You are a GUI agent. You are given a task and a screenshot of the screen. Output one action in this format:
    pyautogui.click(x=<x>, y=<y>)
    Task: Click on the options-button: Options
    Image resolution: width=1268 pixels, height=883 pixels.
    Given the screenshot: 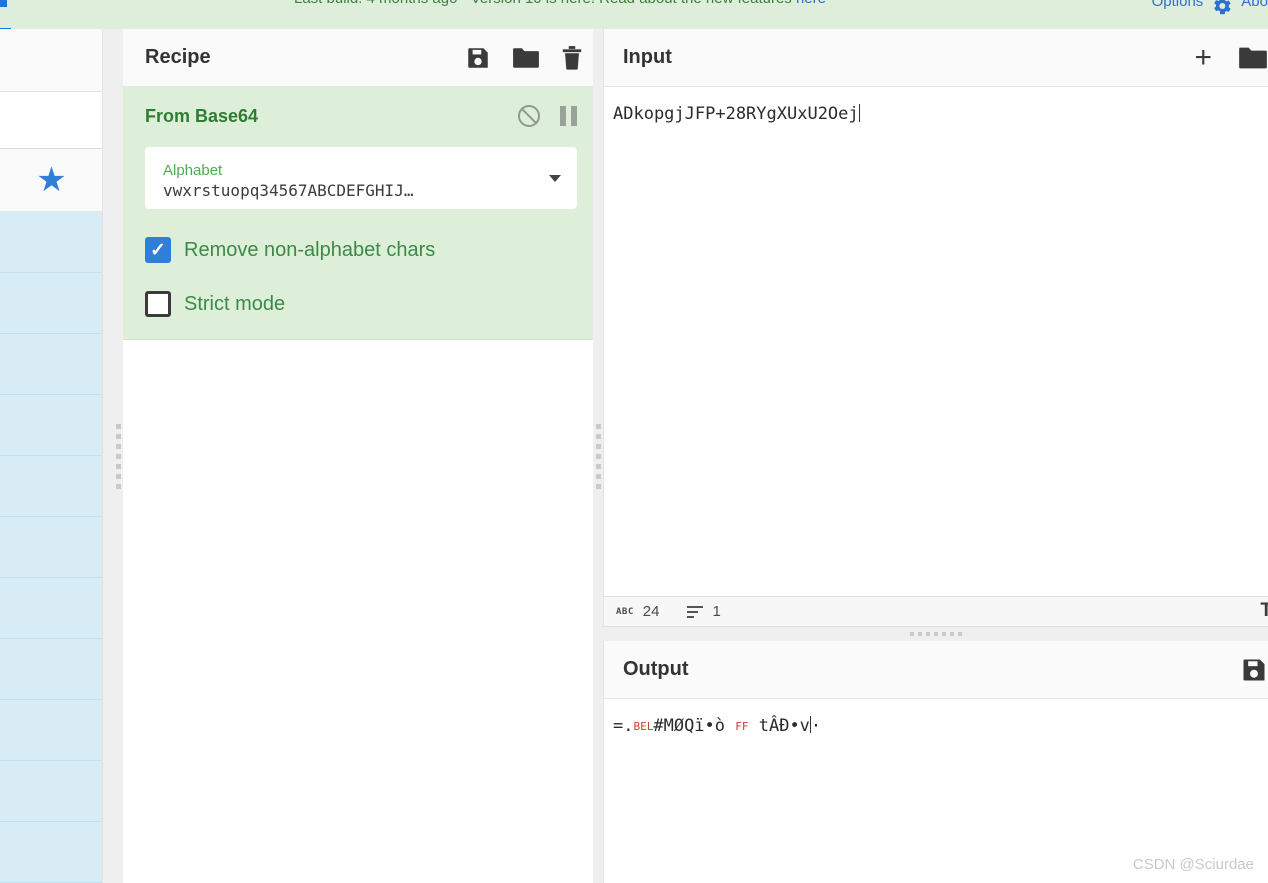 What is the action you would take?
    pyautogui.click(x=1178, y=5)
    